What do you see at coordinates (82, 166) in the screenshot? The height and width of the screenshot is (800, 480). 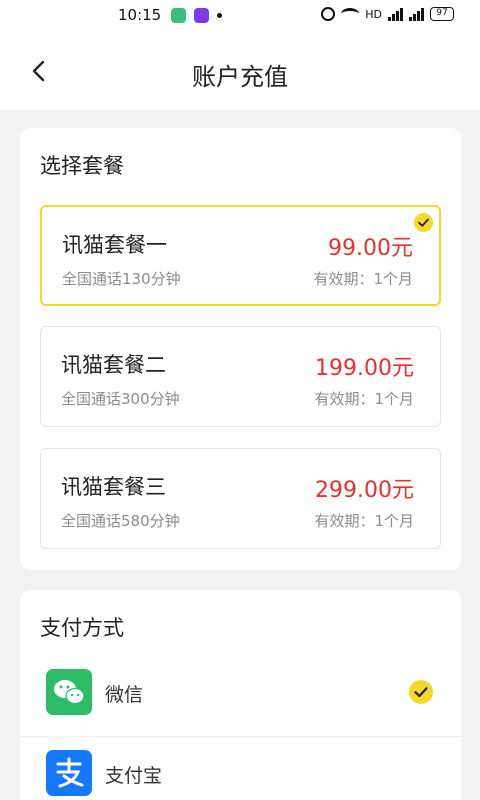 I see `package-section-title: 选择套餐` at bounding box center [82, 166].